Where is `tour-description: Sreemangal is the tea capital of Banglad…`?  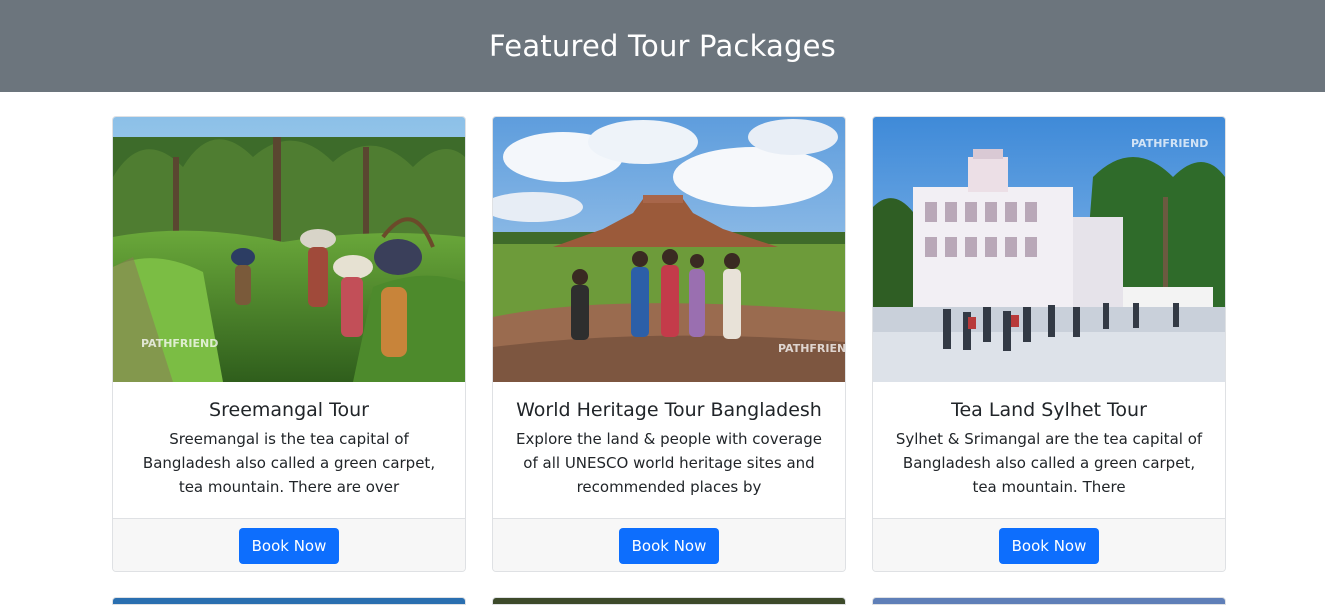 tour-description: Sreemangal is the tea capital of Banglad… is located at coordinates (289, 463).